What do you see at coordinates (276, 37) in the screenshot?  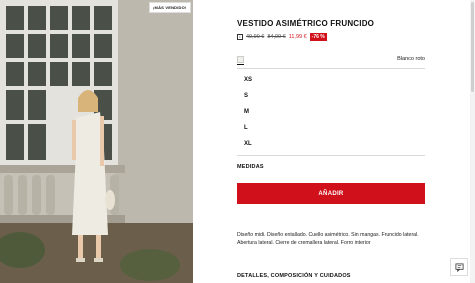 I see `price-previous: 84,99 €` at bounding box center [276, 37].